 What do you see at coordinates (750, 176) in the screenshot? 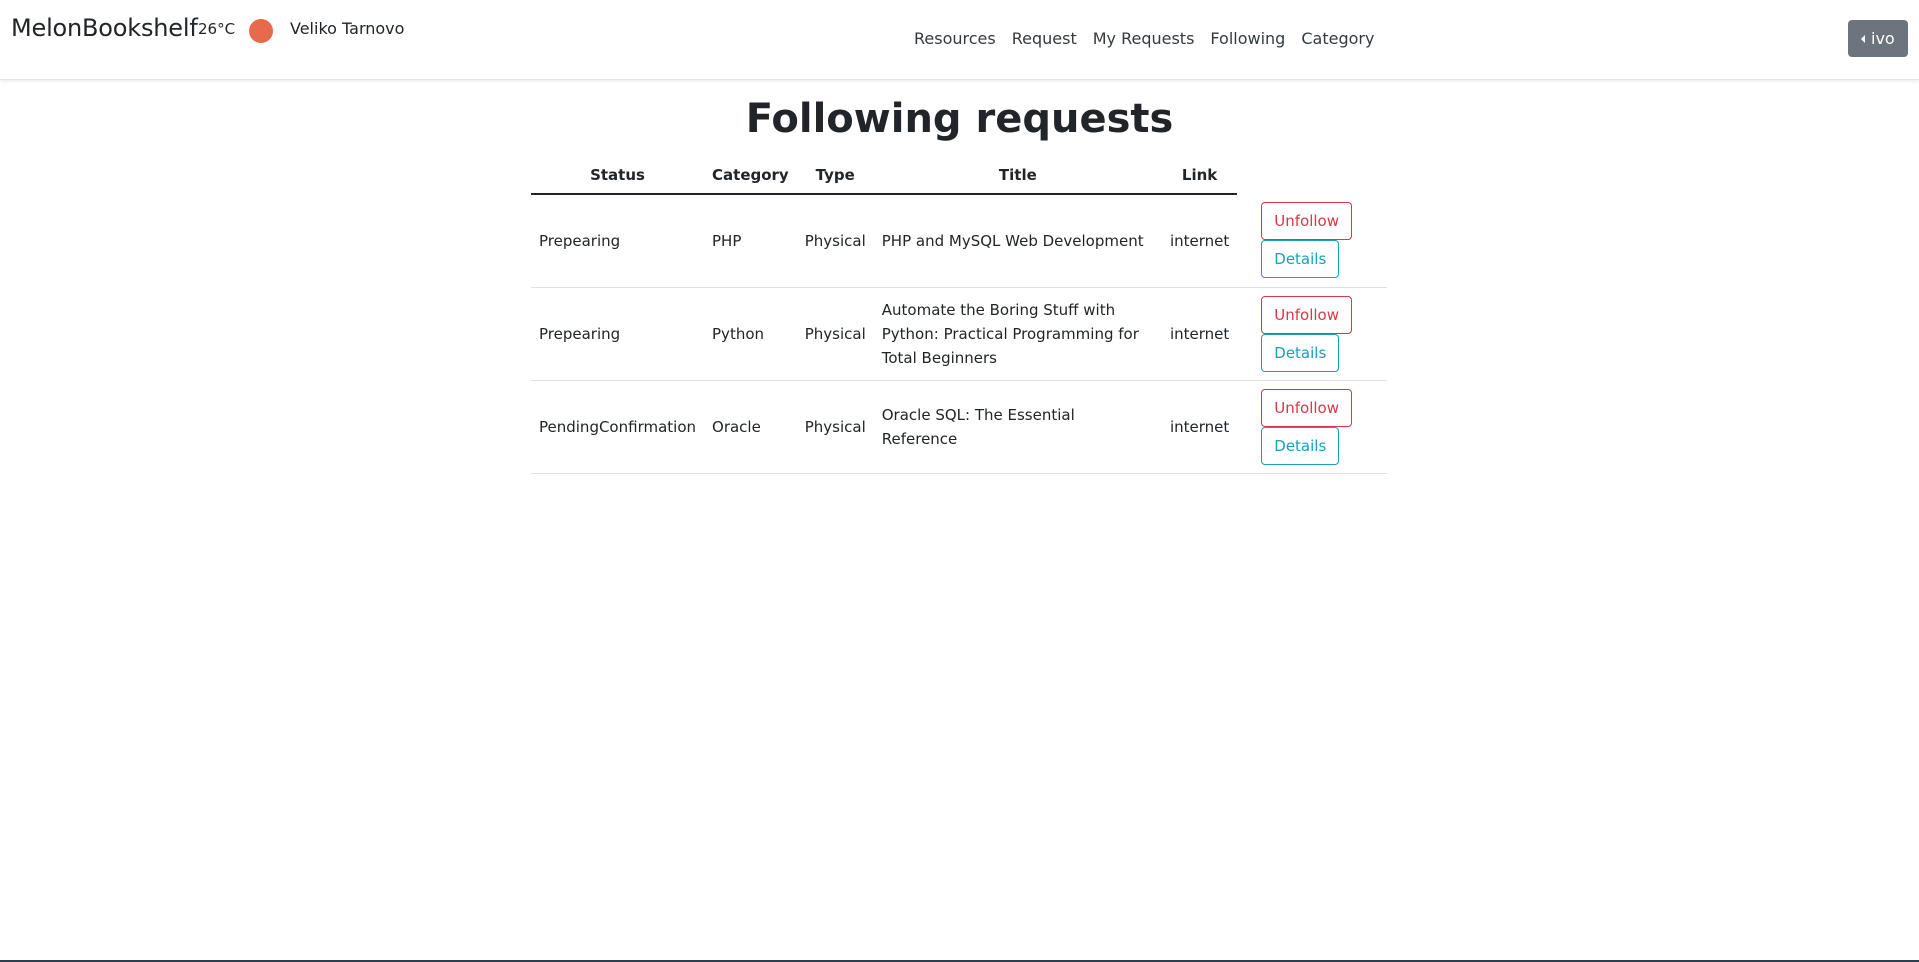
I see `header-category: Category` at bounding box center [750, 176].